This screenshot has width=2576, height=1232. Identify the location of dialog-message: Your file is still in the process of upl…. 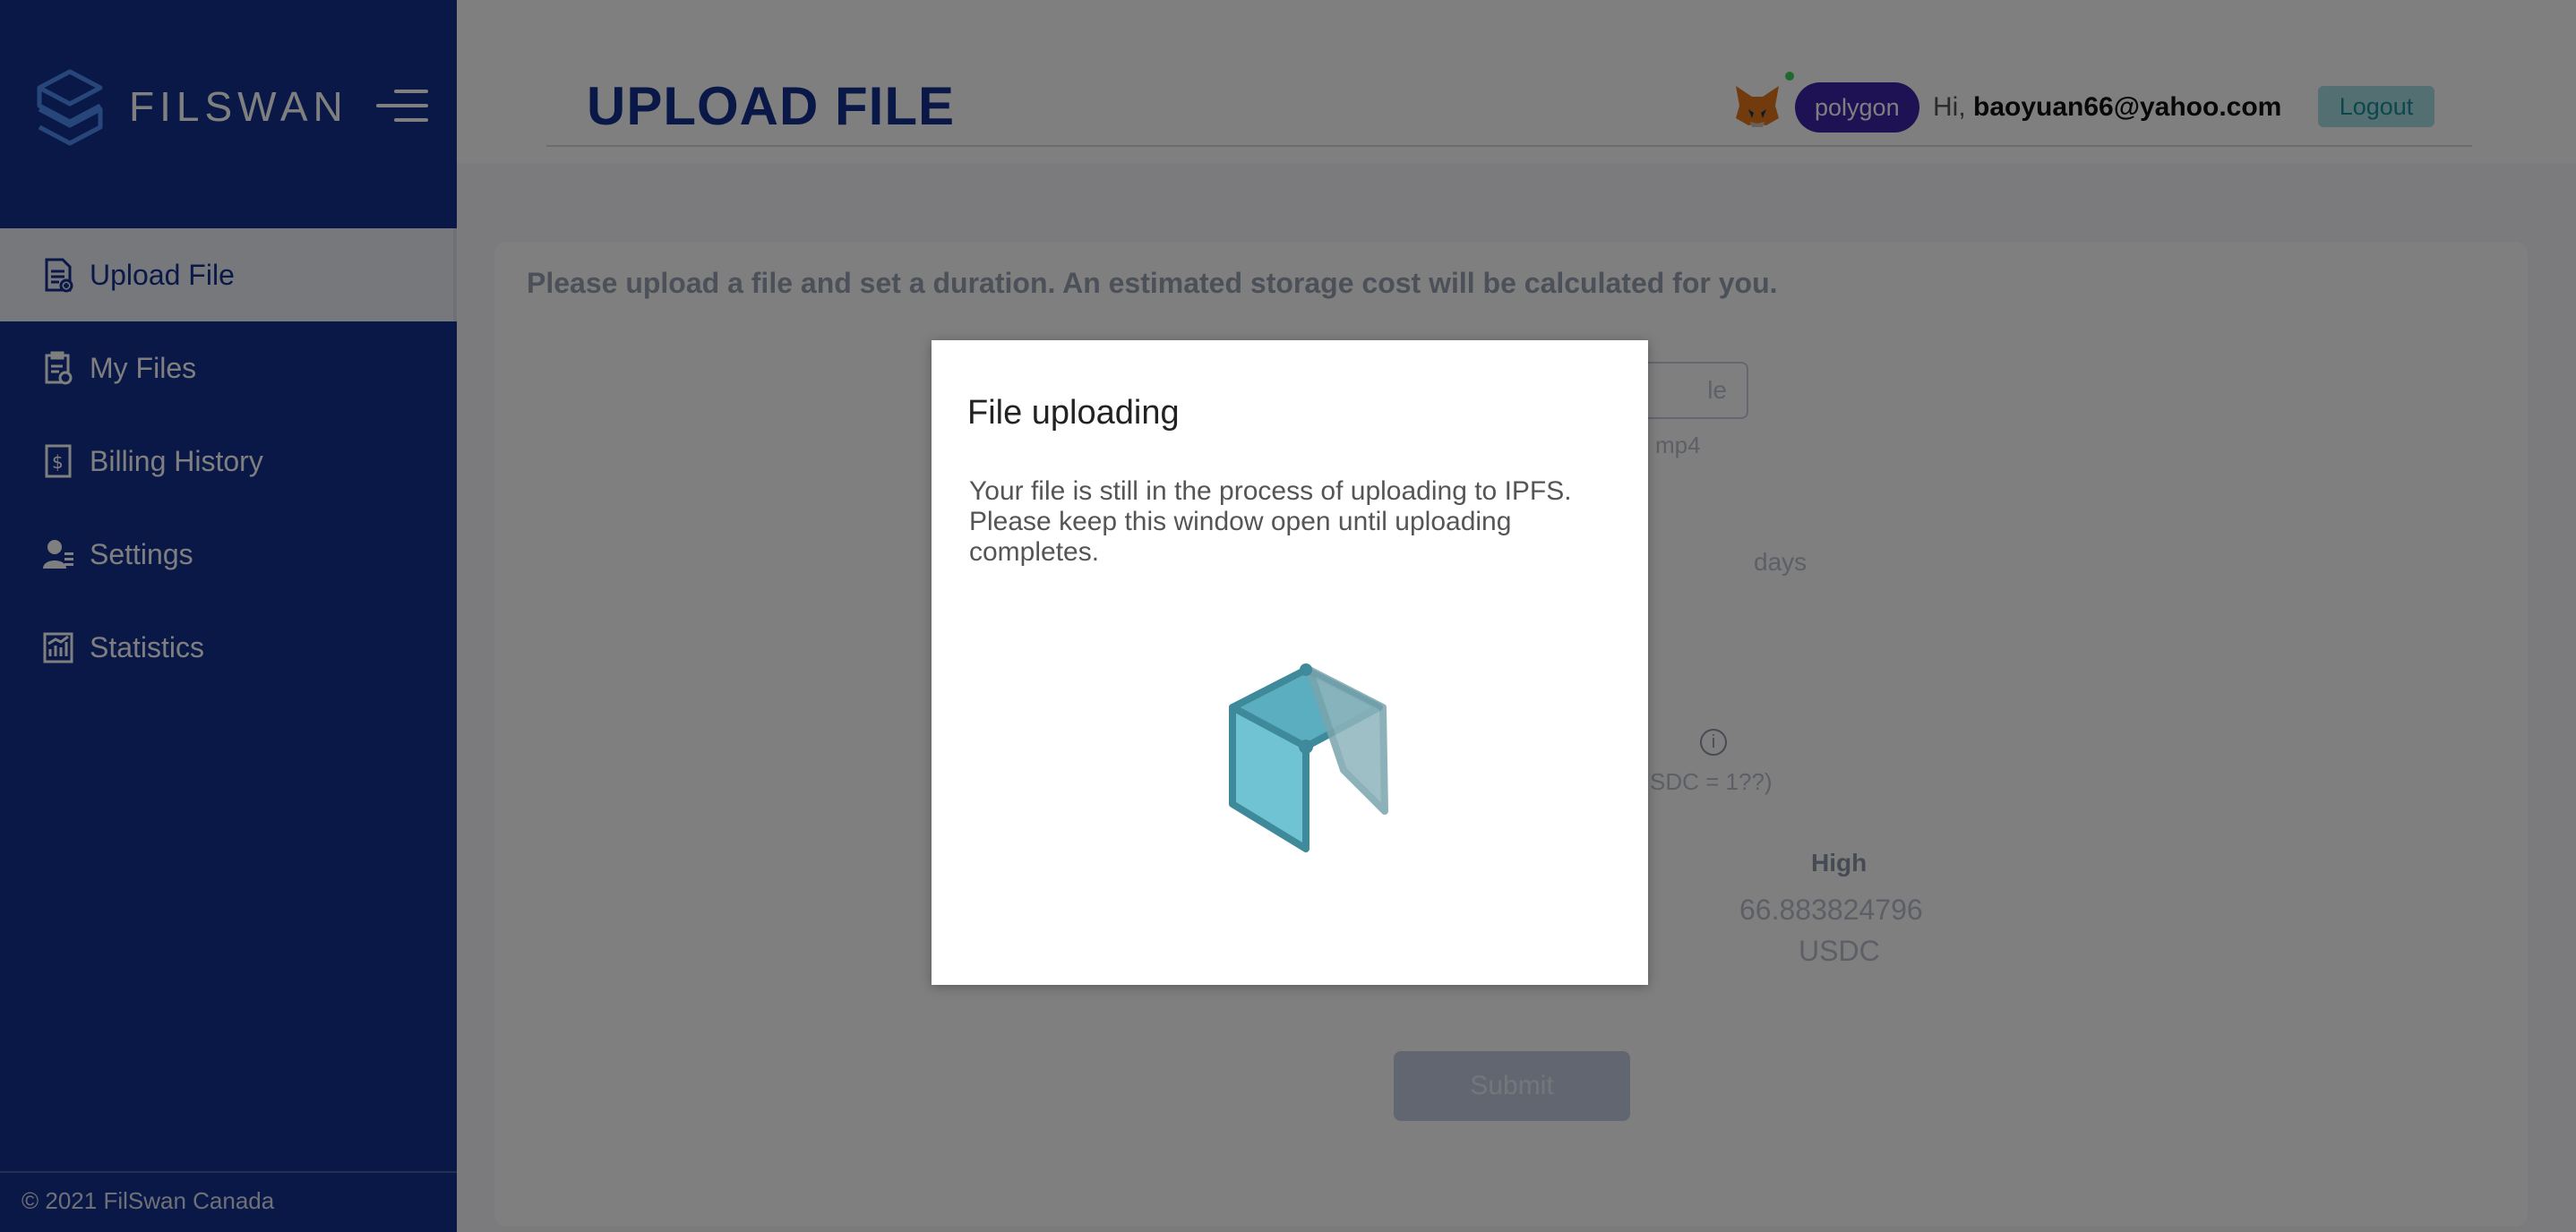
(1270, 521).